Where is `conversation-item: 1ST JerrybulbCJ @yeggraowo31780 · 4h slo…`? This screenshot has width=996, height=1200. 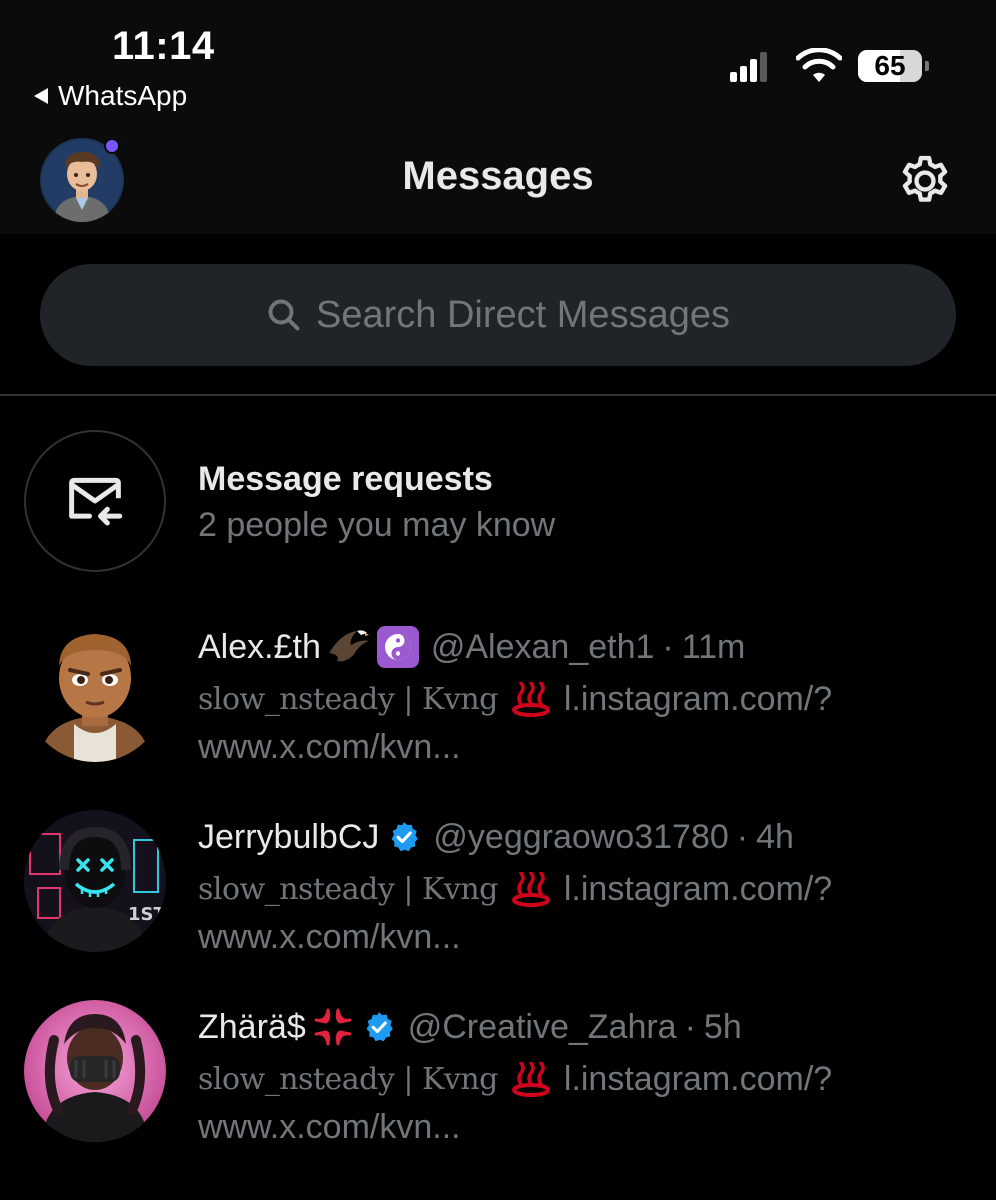
conversation-item: 1ST JerrybulbCJ @yeggraowo31780 · 4h slo… is located at coordinates (498, 895).